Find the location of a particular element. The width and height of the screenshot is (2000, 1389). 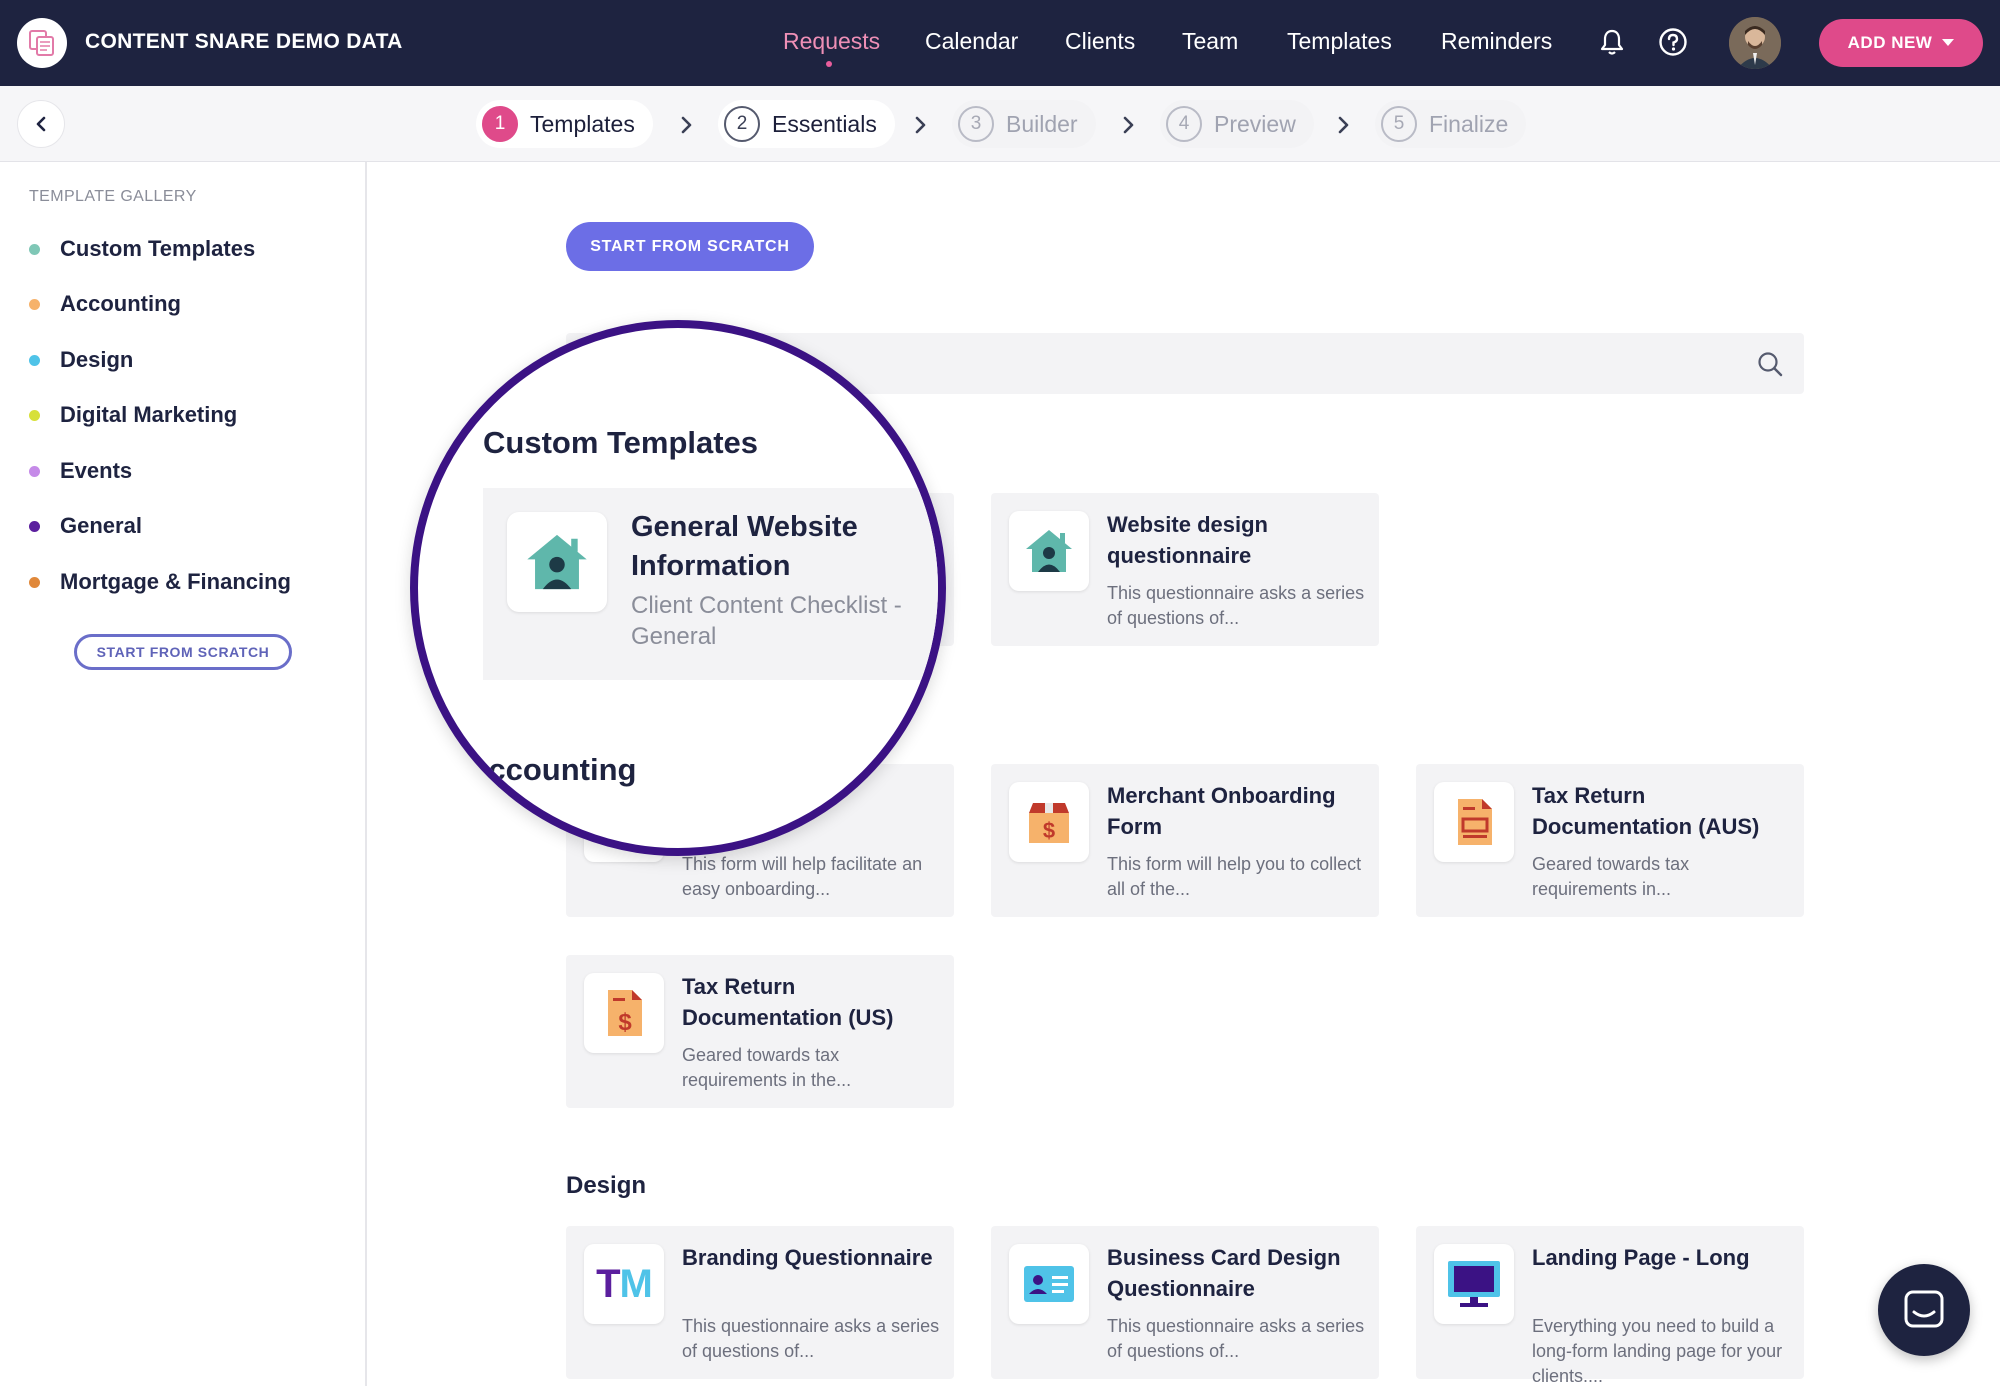

step-builder: 3 Builder is located at coordinates (1024, 124).